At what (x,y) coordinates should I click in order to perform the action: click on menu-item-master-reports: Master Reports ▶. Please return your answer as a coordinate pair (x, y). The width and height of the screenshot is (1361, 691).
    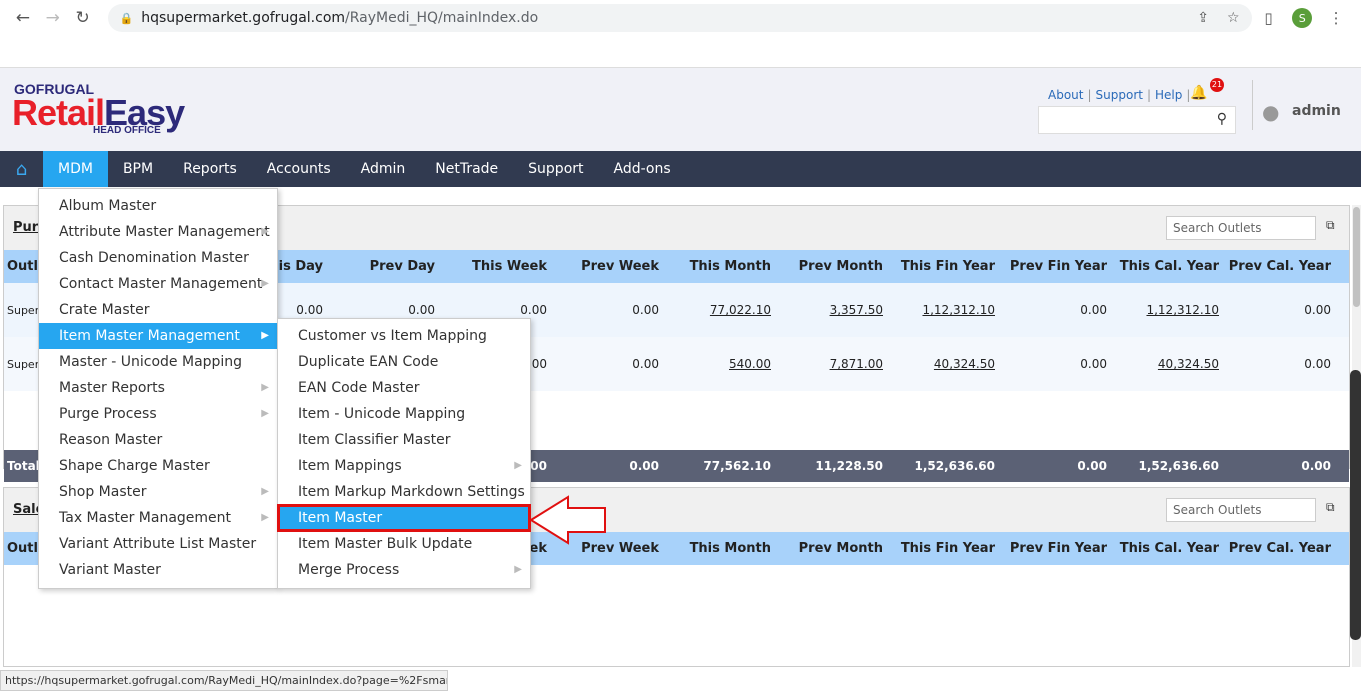
    Looking at the image, I should click on (158, 388).